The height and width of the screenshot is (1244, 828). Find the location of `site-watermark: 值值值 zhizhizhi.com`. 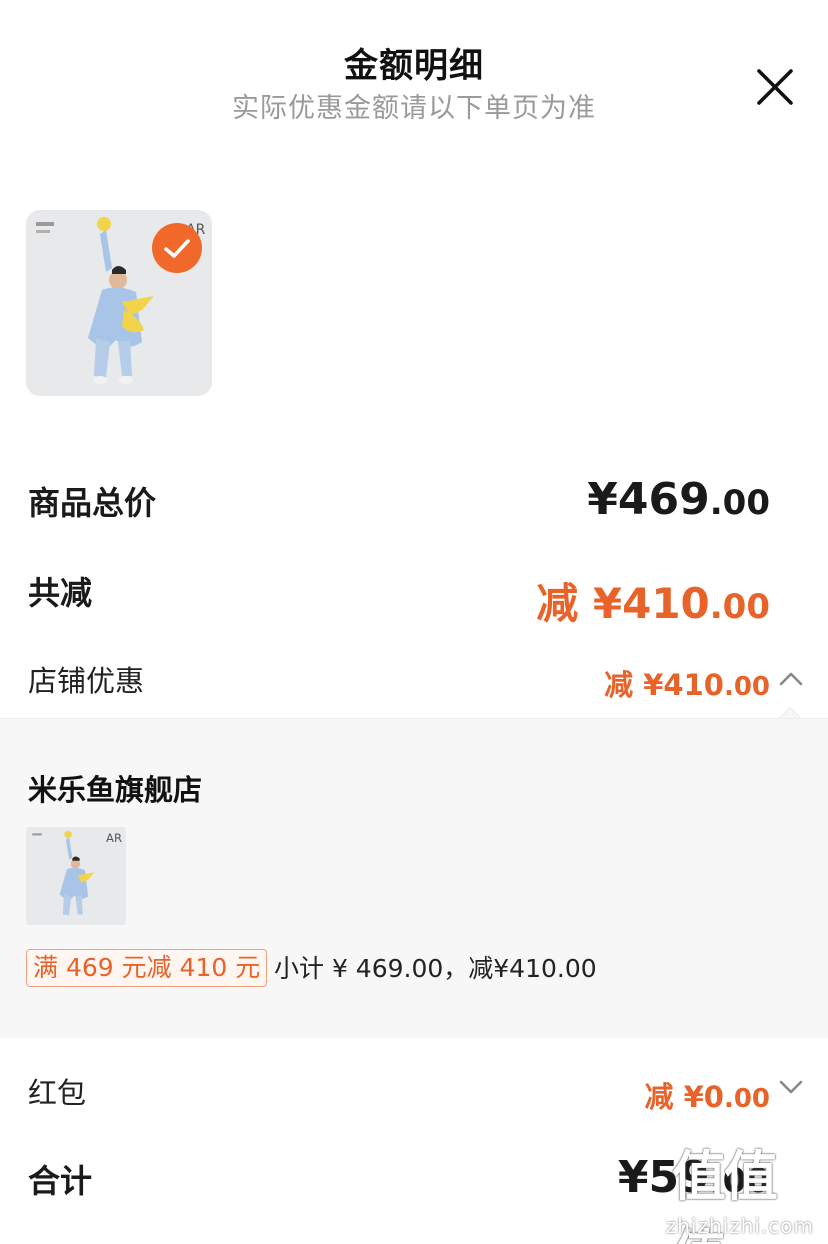

site-watermark: 值值值 zhizhizhi.com is located at coordinates (744, 1188).